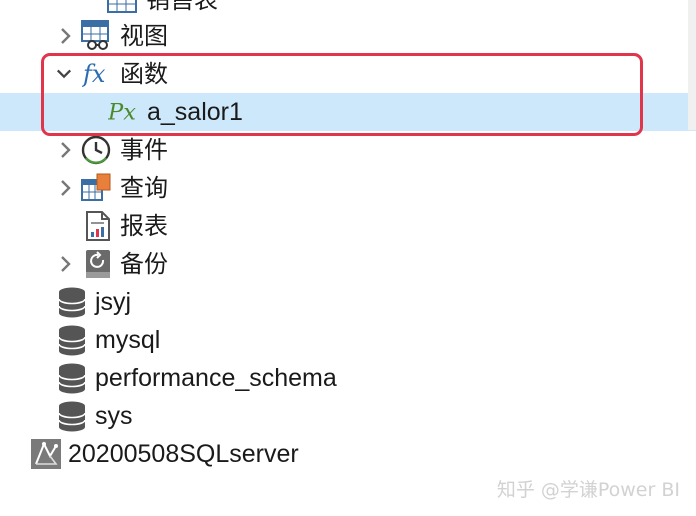 The height and width of the screenshot is (516, 696). What do you see at coordinates (144, 226) in the screenshot?
I see `tree-item-label: 报表` at bounding box center [144, 226].